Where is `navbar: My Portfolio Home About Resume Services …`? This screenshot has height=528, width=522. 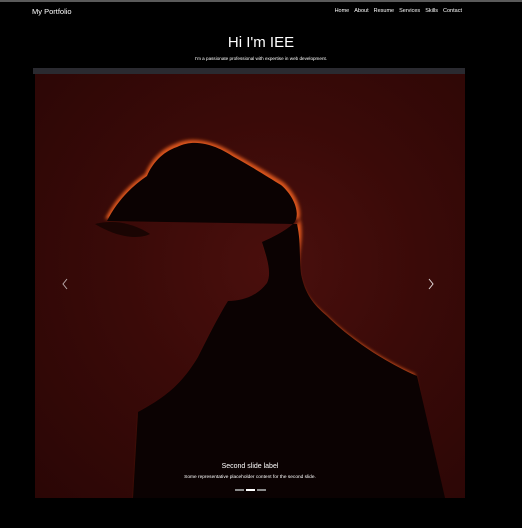 navbar: My Portfolio Home About Resume Services … is located at coordinates (261, 12).